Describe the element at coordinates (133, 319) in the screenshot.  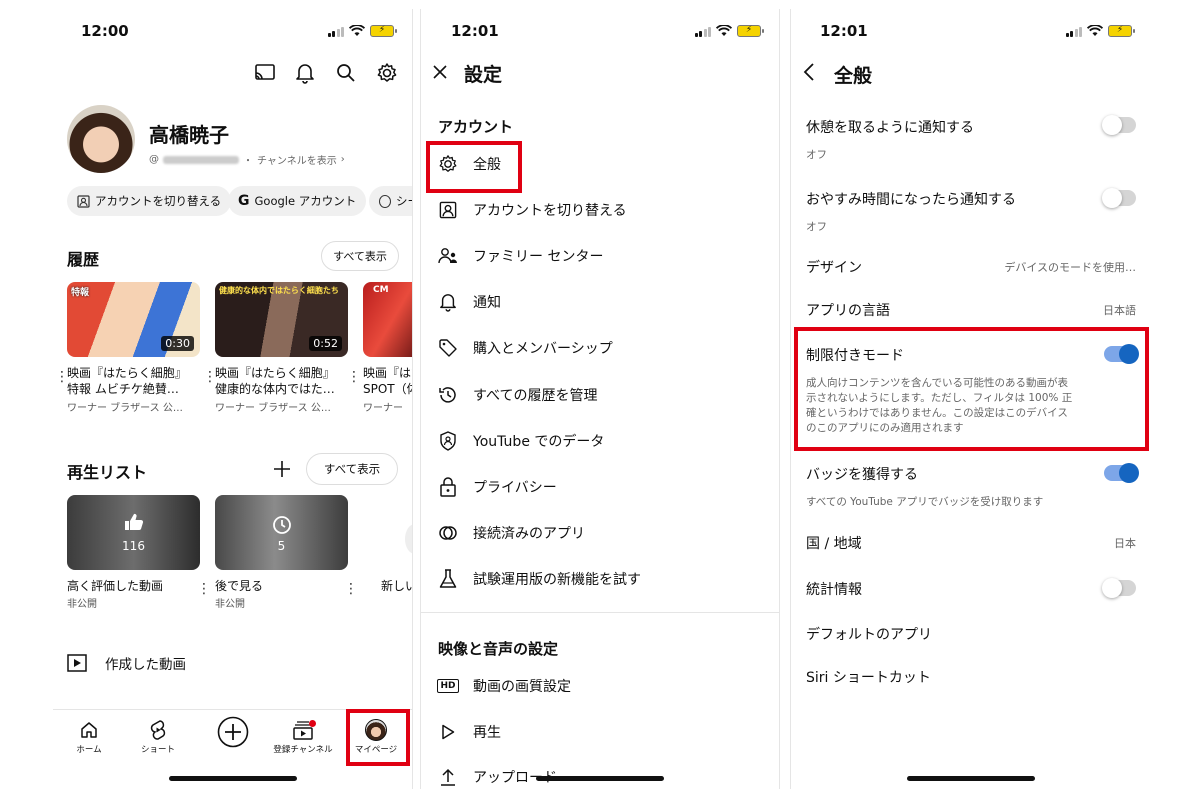
I see `history-video-thumbnail: 特報 0:30` at that location.